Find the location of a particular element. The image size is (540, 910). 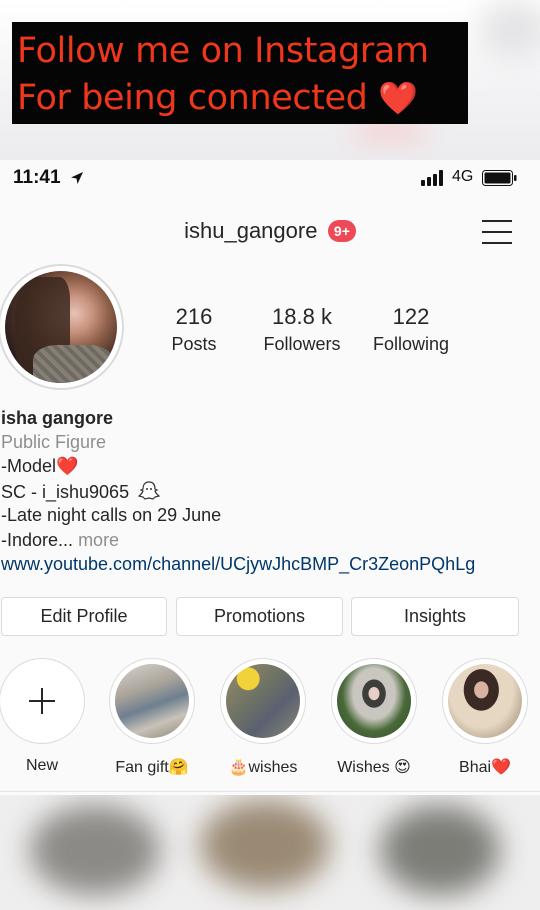

signal-icon is located at coordinates (432, 178).